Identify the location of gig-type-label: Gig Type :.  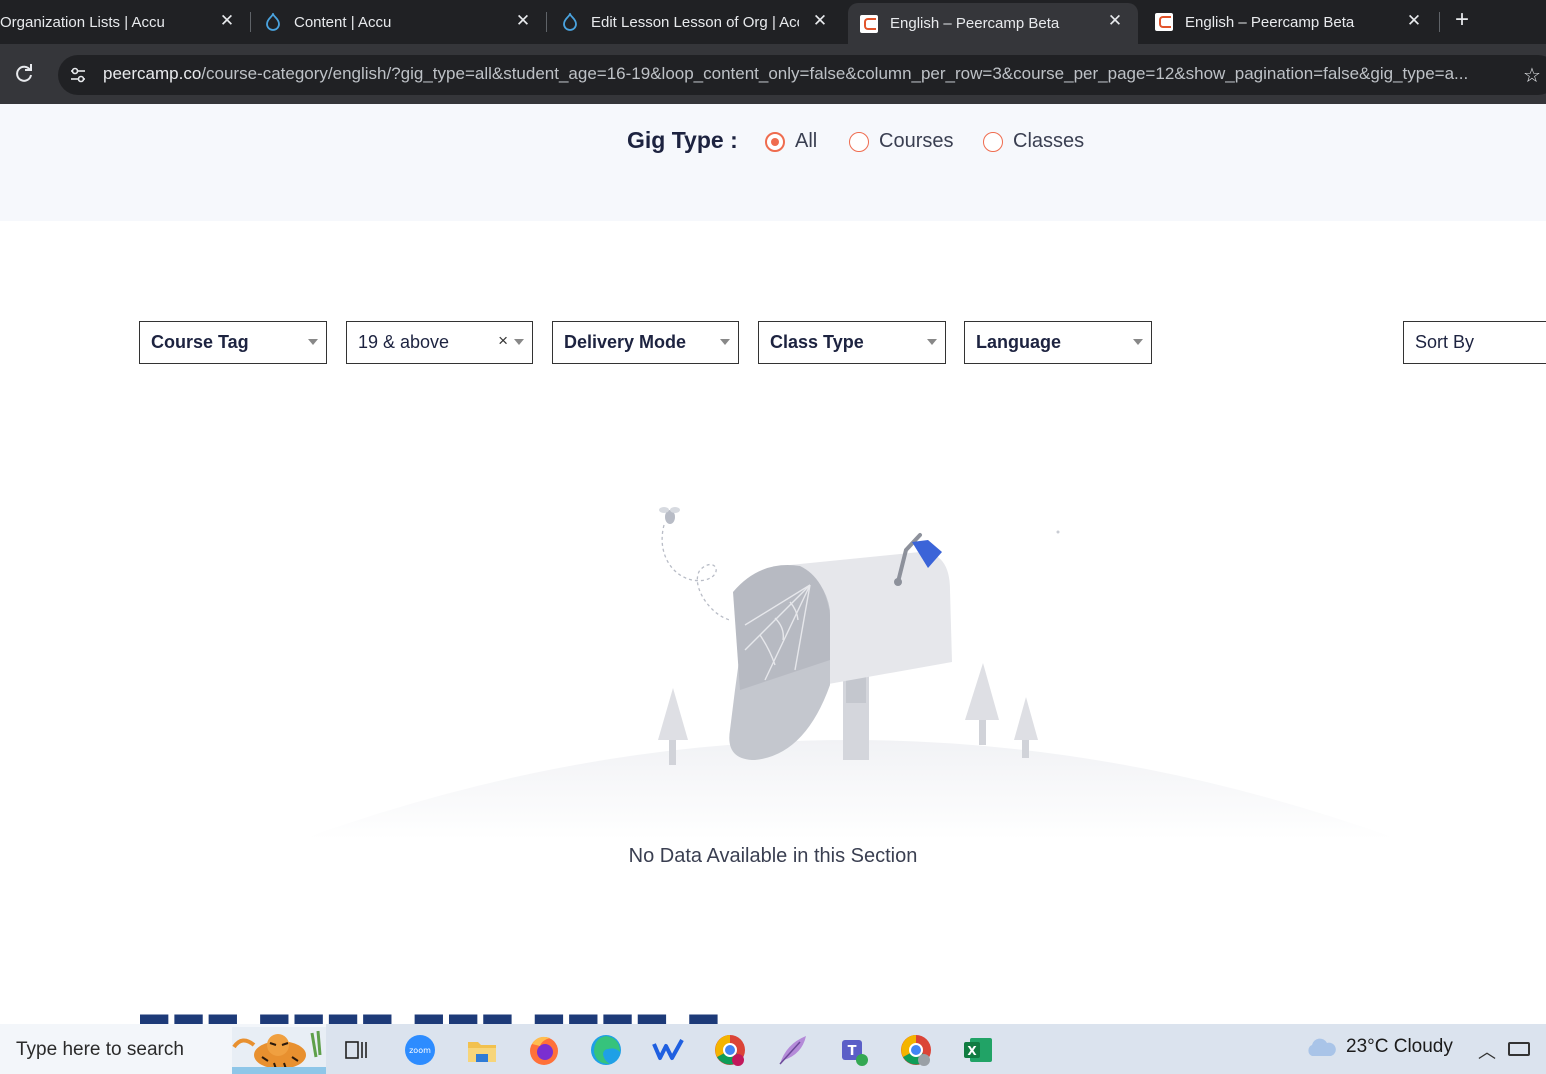
(682, 140).